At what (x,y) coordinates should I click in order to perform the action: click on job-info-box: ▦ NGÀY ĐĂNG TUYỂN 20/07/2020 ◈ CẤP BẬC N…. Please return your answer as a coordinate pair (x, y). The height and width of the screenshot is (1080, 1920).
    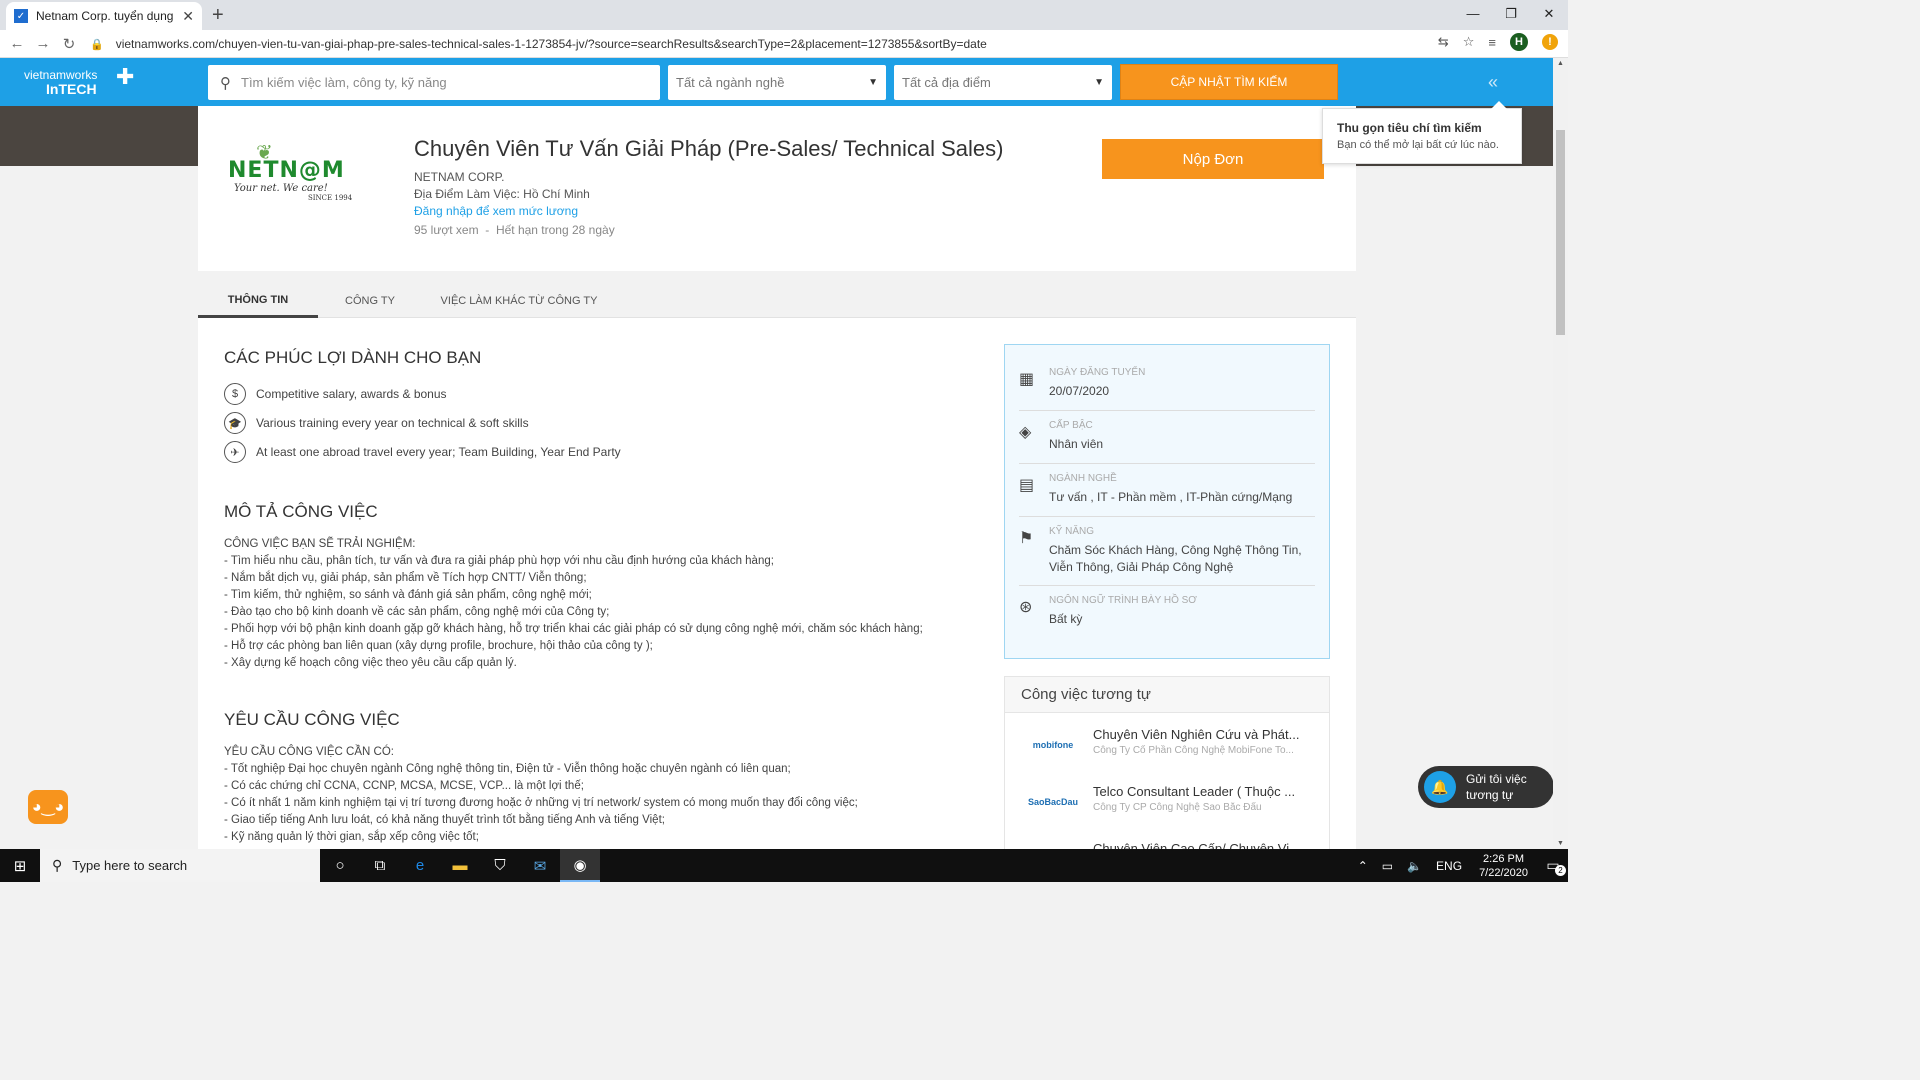
    Looking at the image, I should click on (1167, 501).